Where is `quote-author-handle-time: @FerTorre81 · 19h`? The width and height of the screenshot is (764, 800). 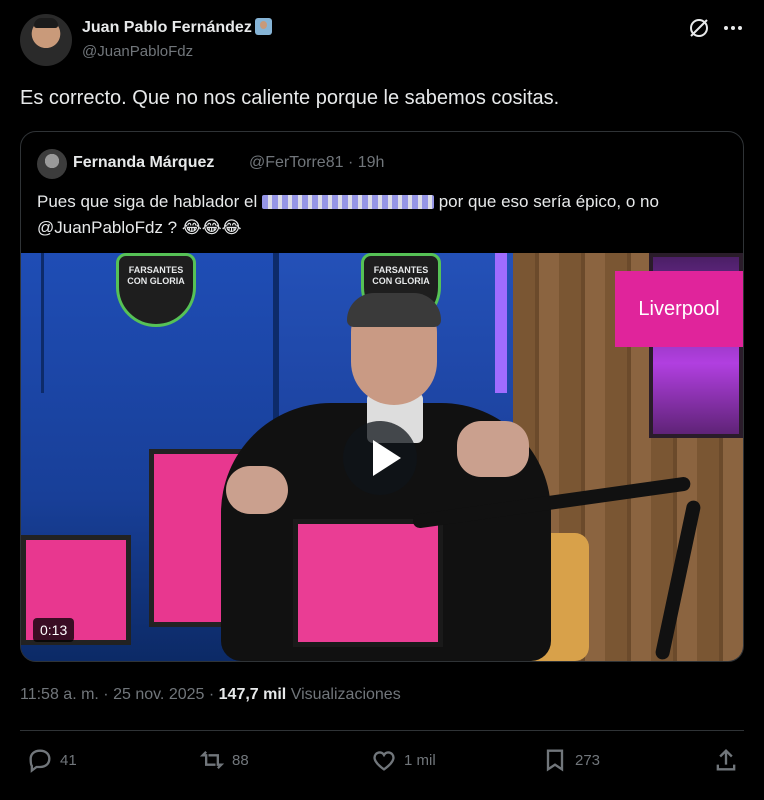 quote-author-handle-time: @FerTorre81 · 19h is located at coordinates (316, 163).